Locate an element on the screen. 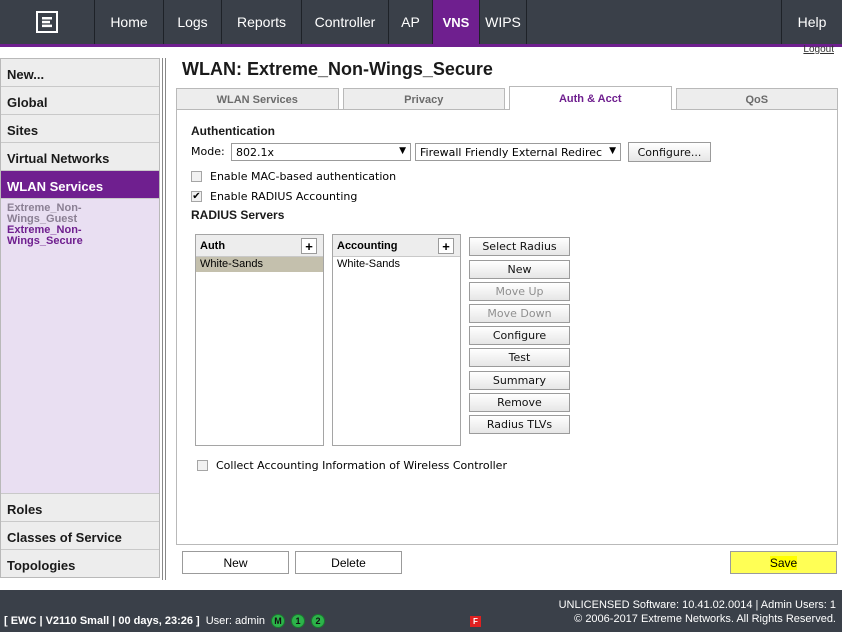  tab-bar: WLAN Services Privacy Auth & Acct QoS is located at coordinates (507, 98).